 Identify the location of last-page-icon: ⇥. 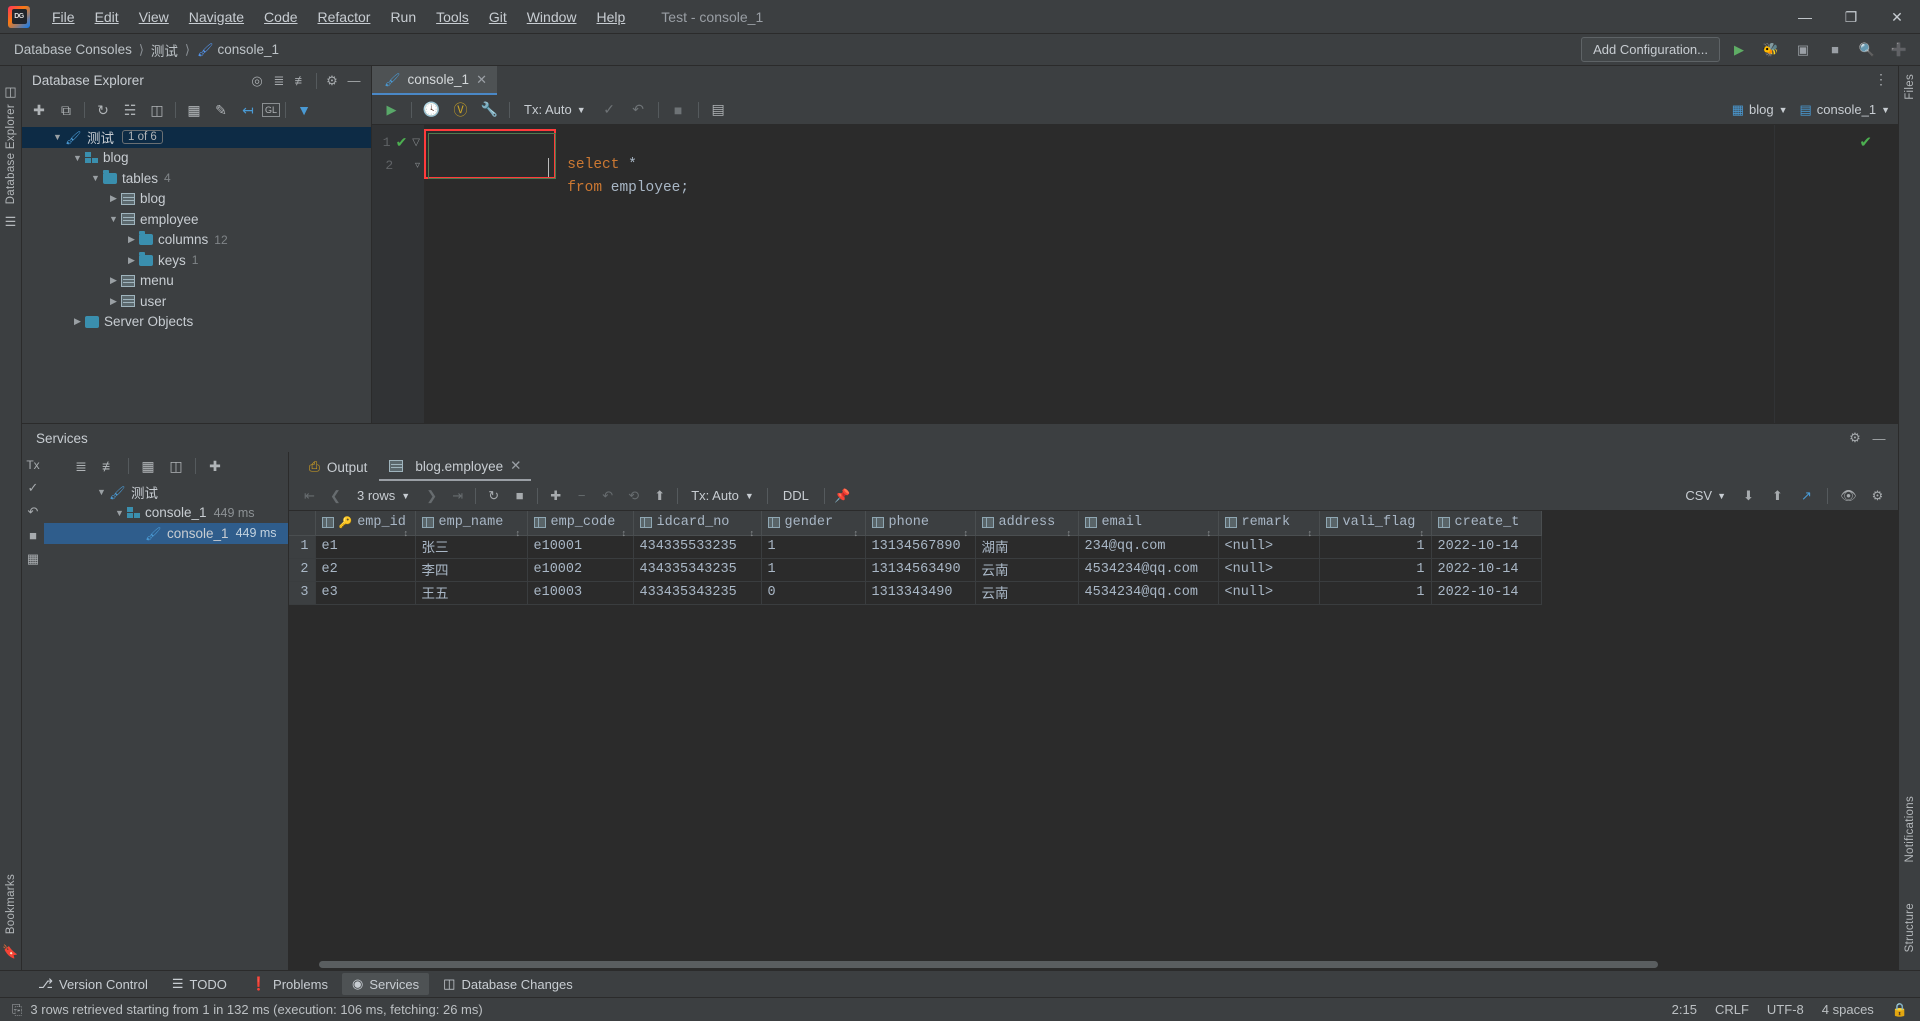
(457, 496).